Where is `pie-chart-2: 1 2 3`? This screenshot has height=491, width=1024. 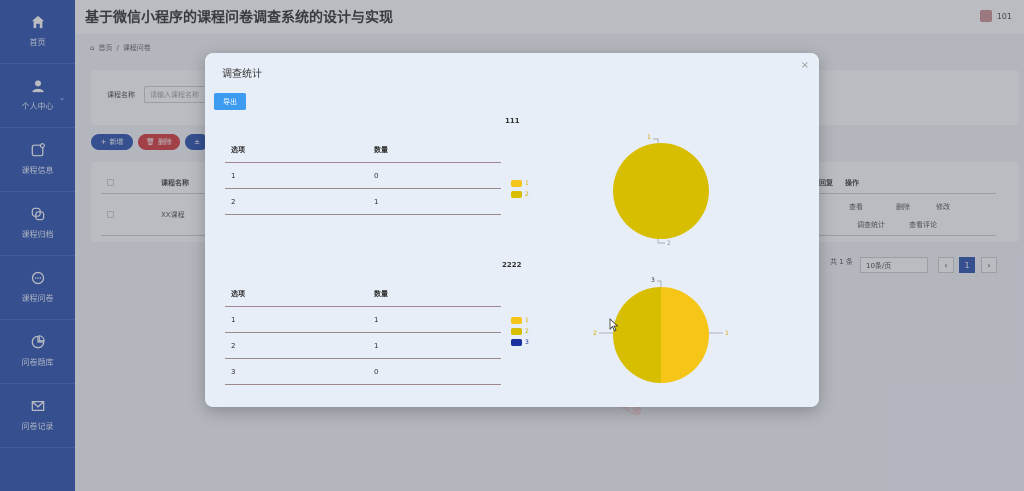
pie-chart-2: 1 2 3 is located at coordinates (661, 330).